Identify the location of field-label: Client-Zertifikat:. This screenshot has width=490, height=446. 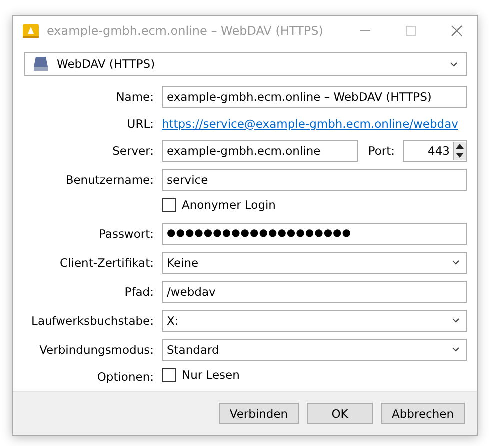
(107, 263).